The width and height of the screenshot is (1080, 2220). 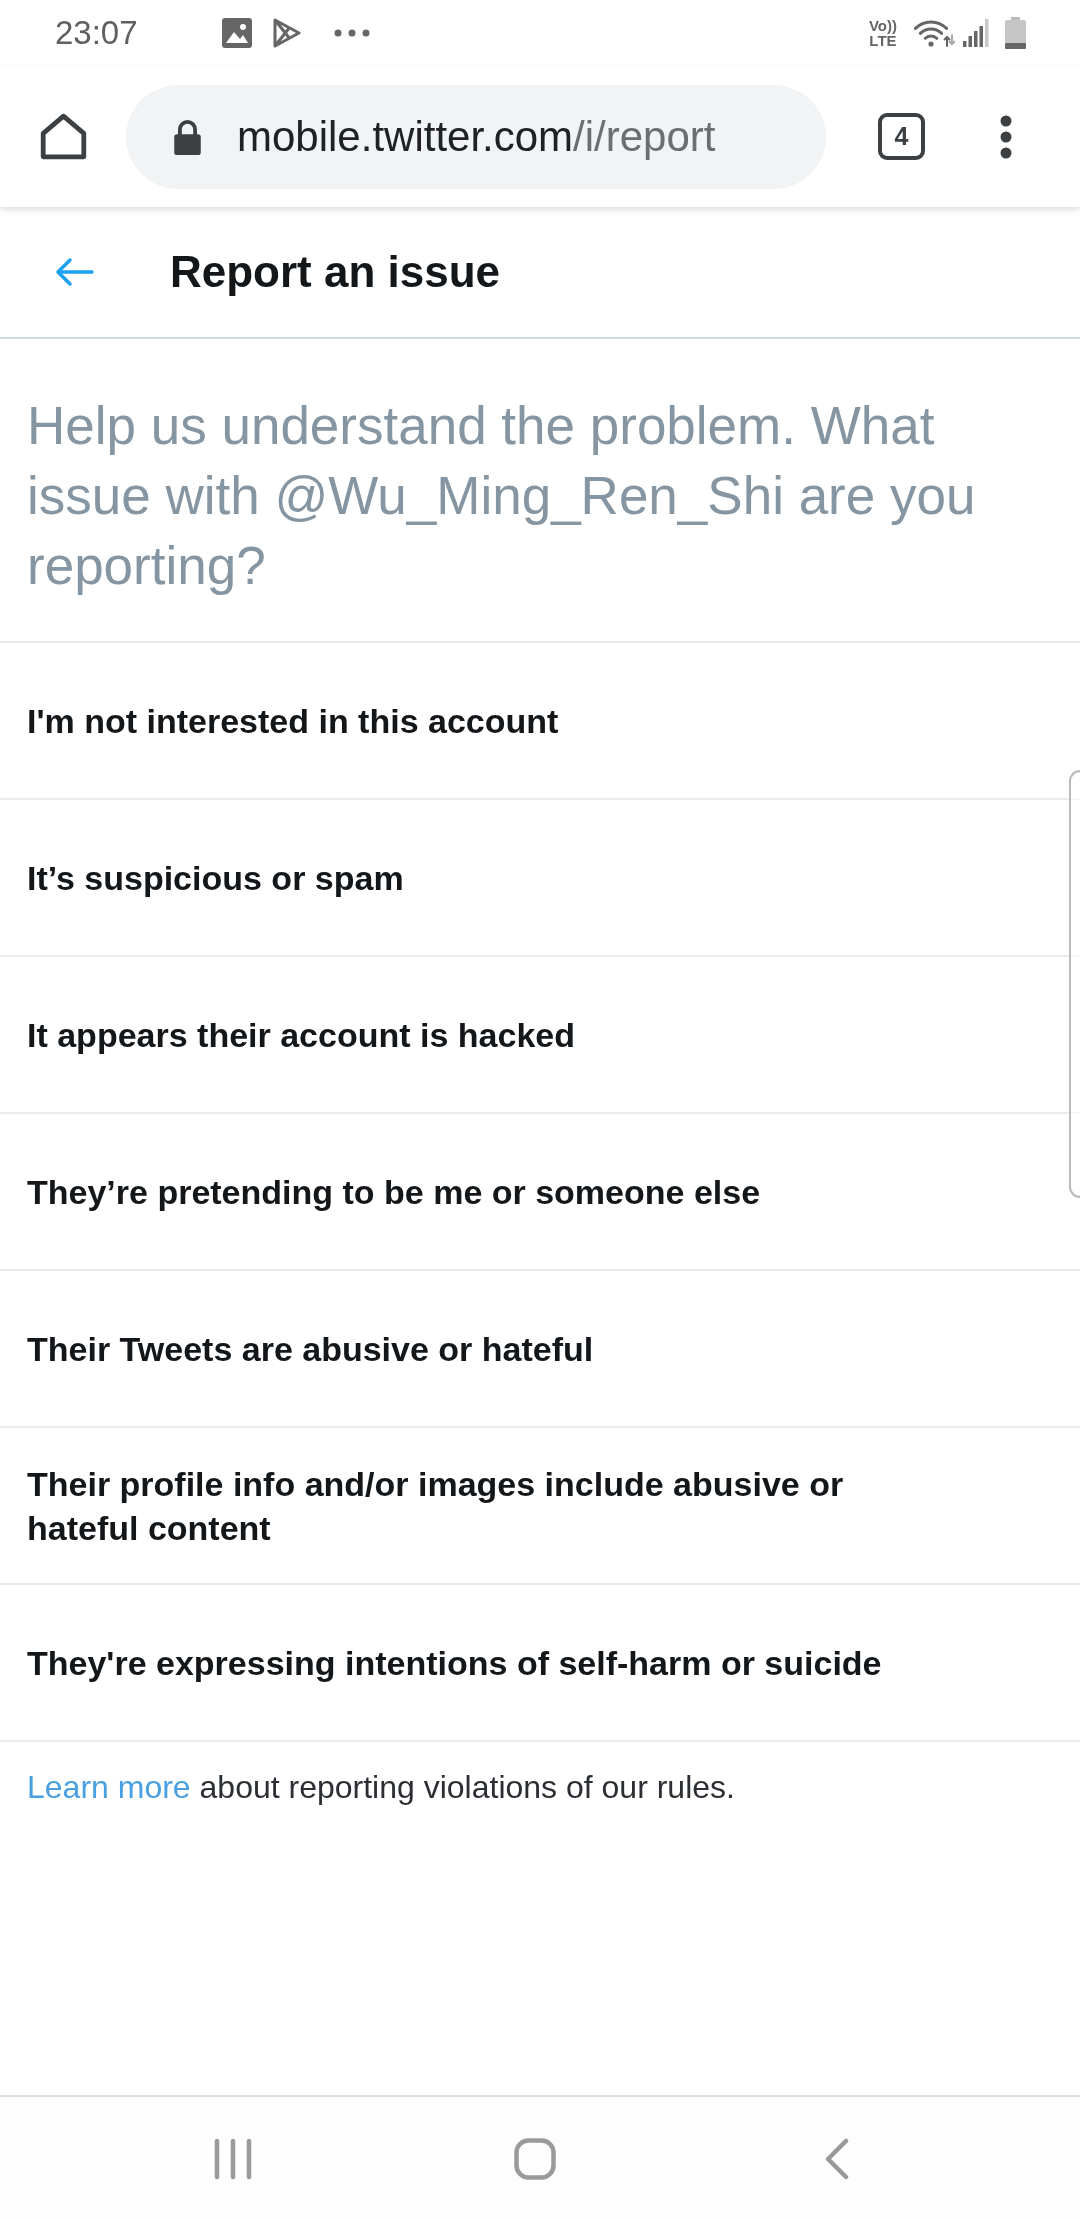 I want to click on lock-icon, so click(x=187, y=136).